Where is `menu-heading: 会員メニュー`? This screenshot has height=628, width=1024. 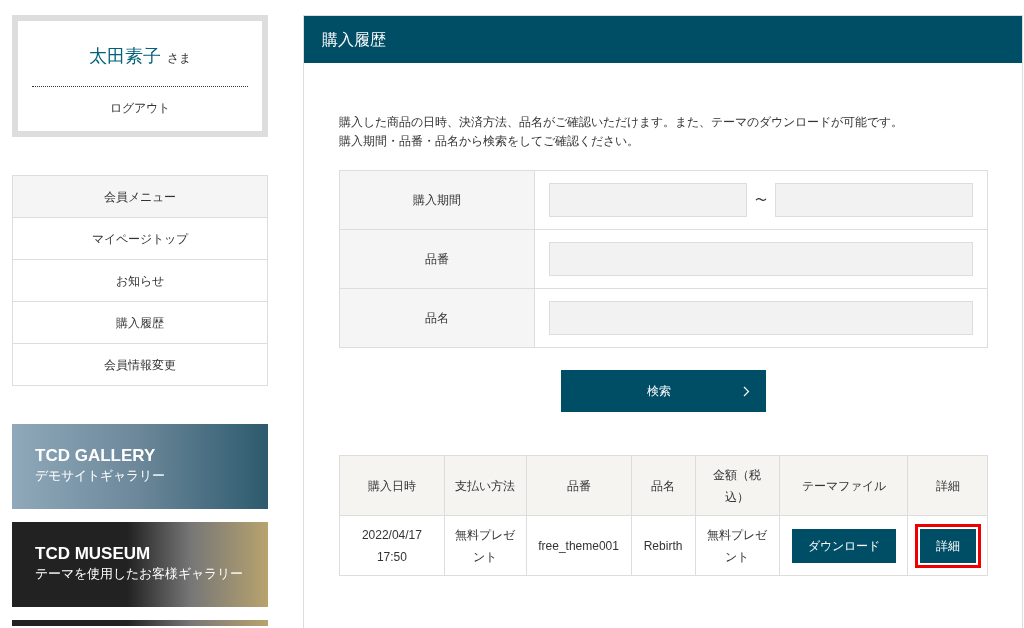
menu-heading: 会員メニュー is located at coordinates (140, 196).